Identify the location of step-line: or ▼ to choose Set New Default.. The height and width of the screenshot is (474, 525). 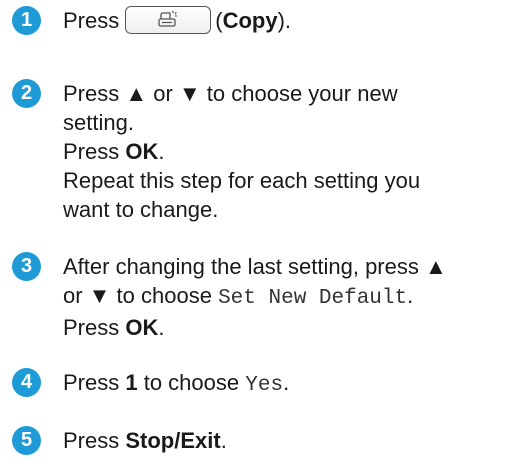
(288, 297).